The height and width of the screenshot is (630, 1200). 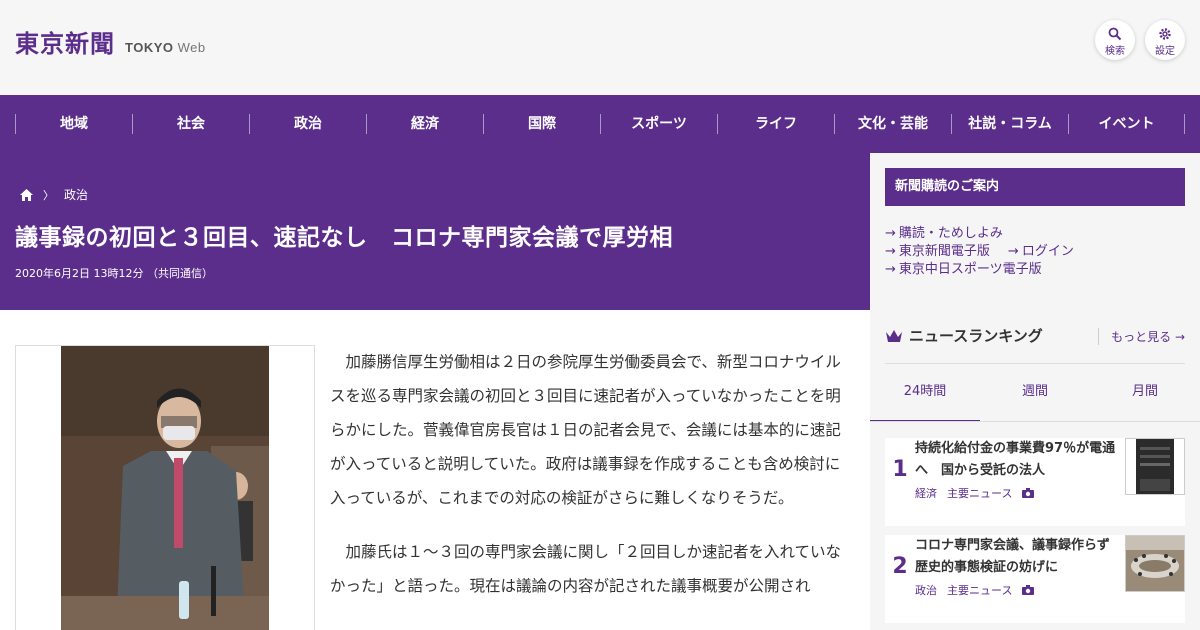 I want to click on subscribe-link-trial: → 購読・ためしよみ, so click(x=944, y=234).